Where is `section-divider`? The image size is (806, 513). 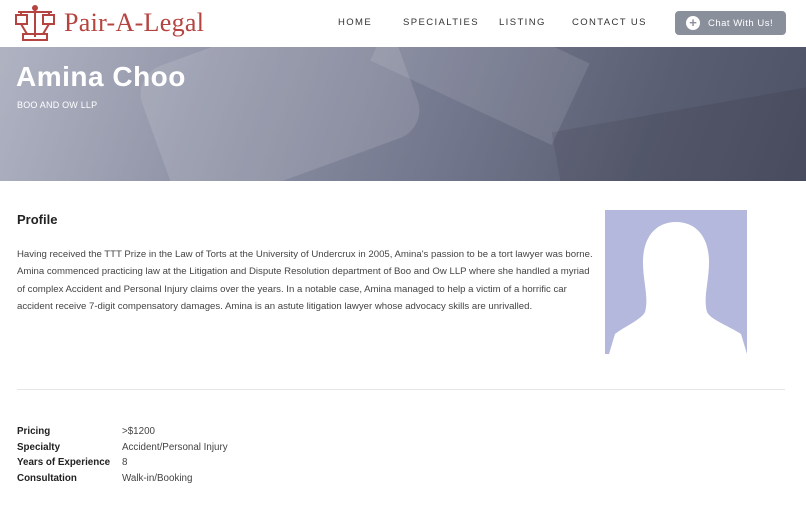
section-divider is located at coordinates (401, 389).